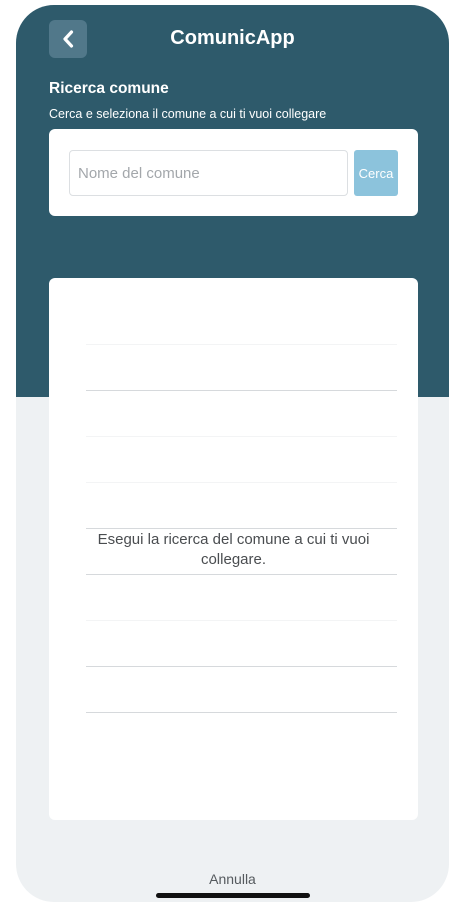  I want to click on search-input, so click(208, 173).